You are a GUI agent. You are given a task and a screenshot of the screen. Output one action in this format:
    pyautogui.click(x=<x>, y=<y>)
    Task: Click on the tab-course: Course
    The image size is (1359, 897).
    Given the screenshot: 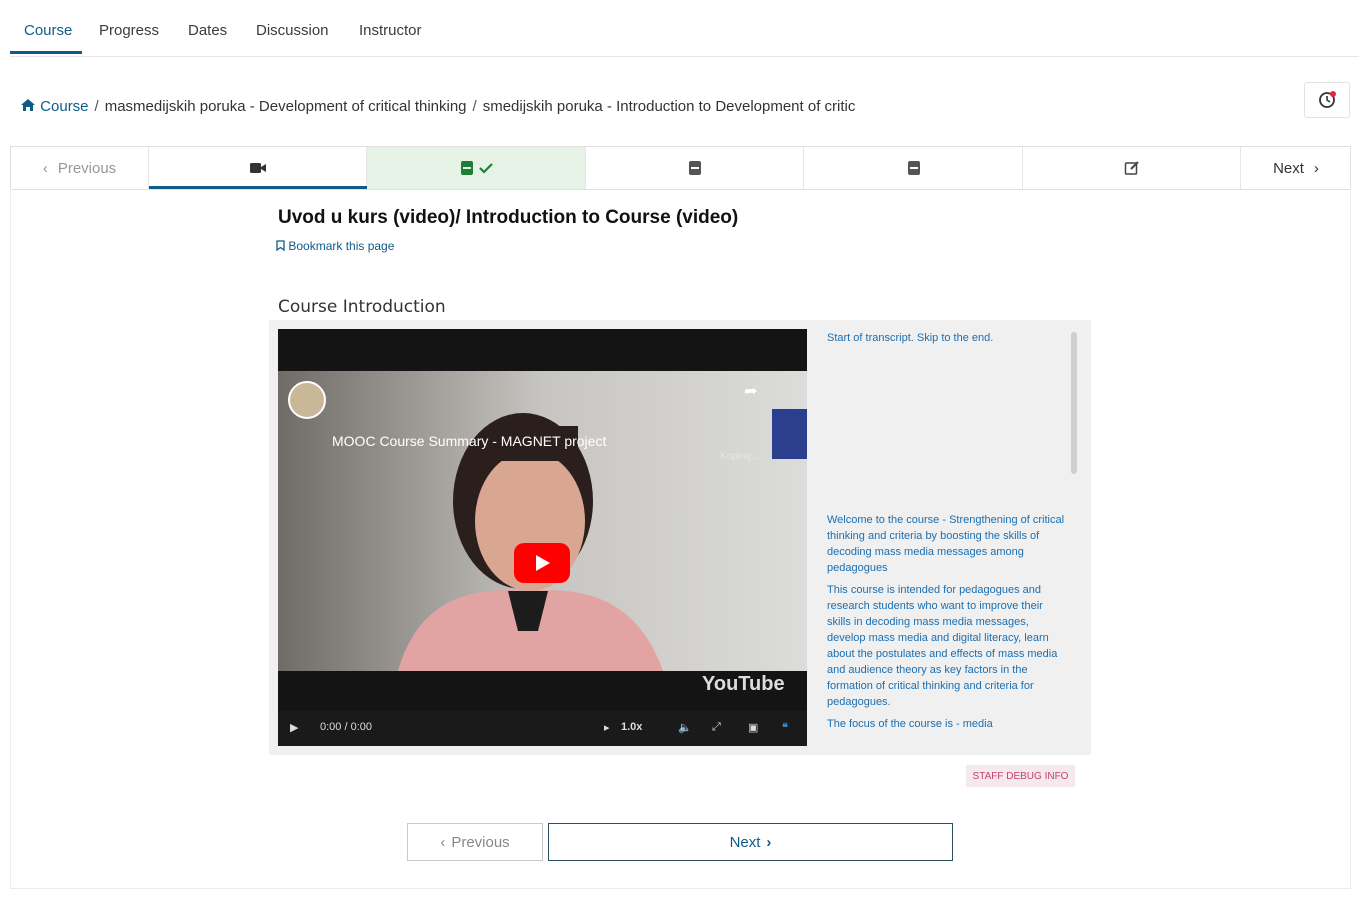 What is the action you would take?
    pyautogui.click(x=48, y=30)
    